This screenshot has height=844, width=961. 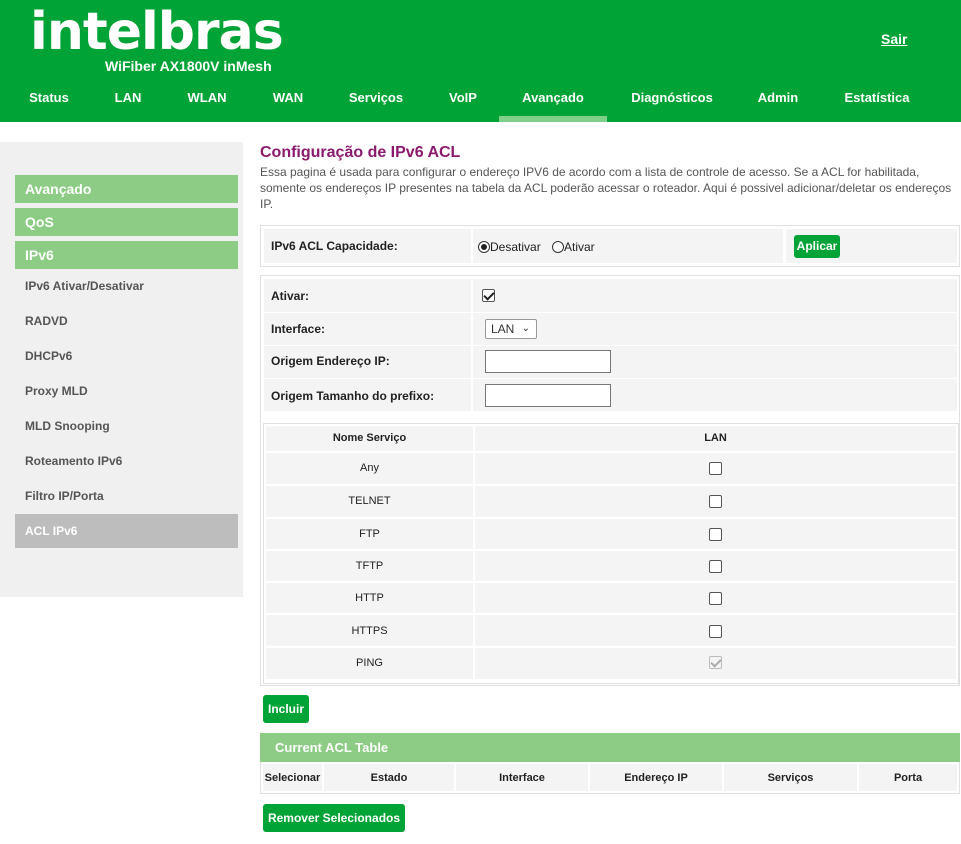 I want to click on radio-ativar, so click(x=558, y=247).